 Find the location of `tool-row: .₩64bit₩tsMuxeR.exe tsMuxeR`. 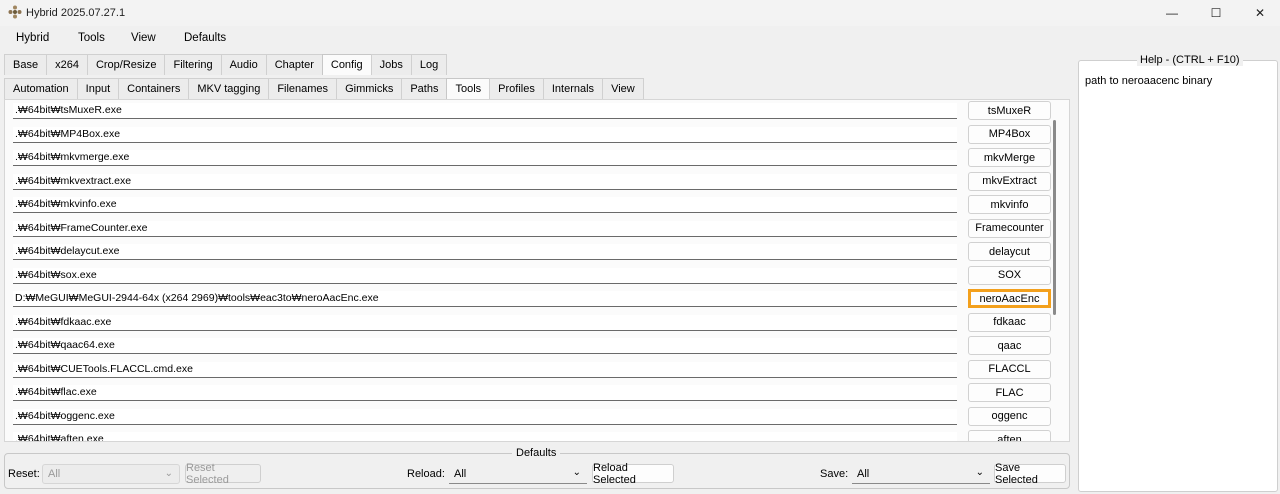

tool-row: .₩64bit₩tsMuxeR.exe tsMuxeR is located at coordinates (532, 111).